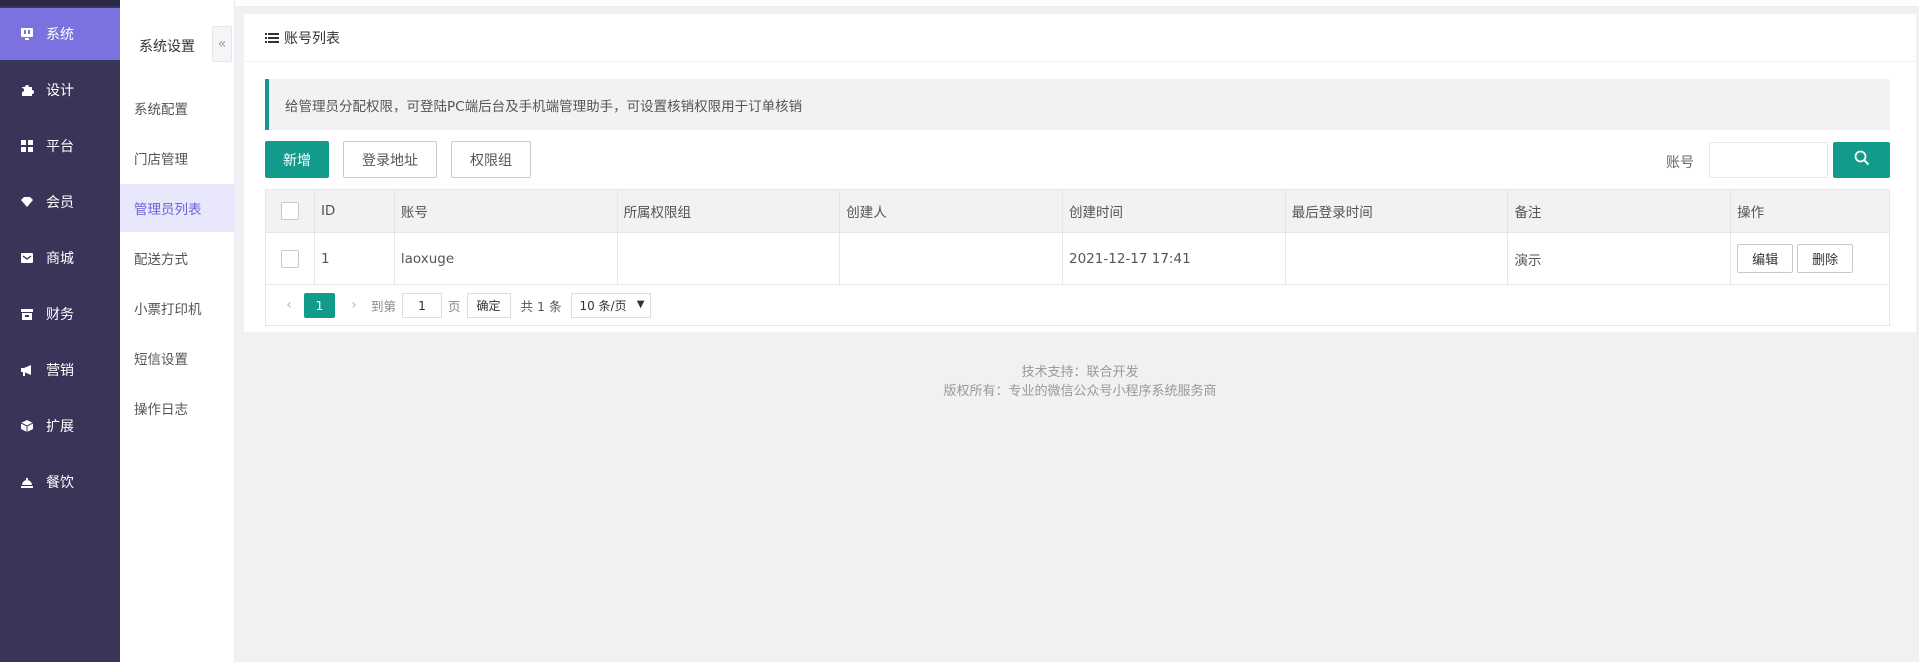  I want to click on nav-top-bar, so click(60, 3).